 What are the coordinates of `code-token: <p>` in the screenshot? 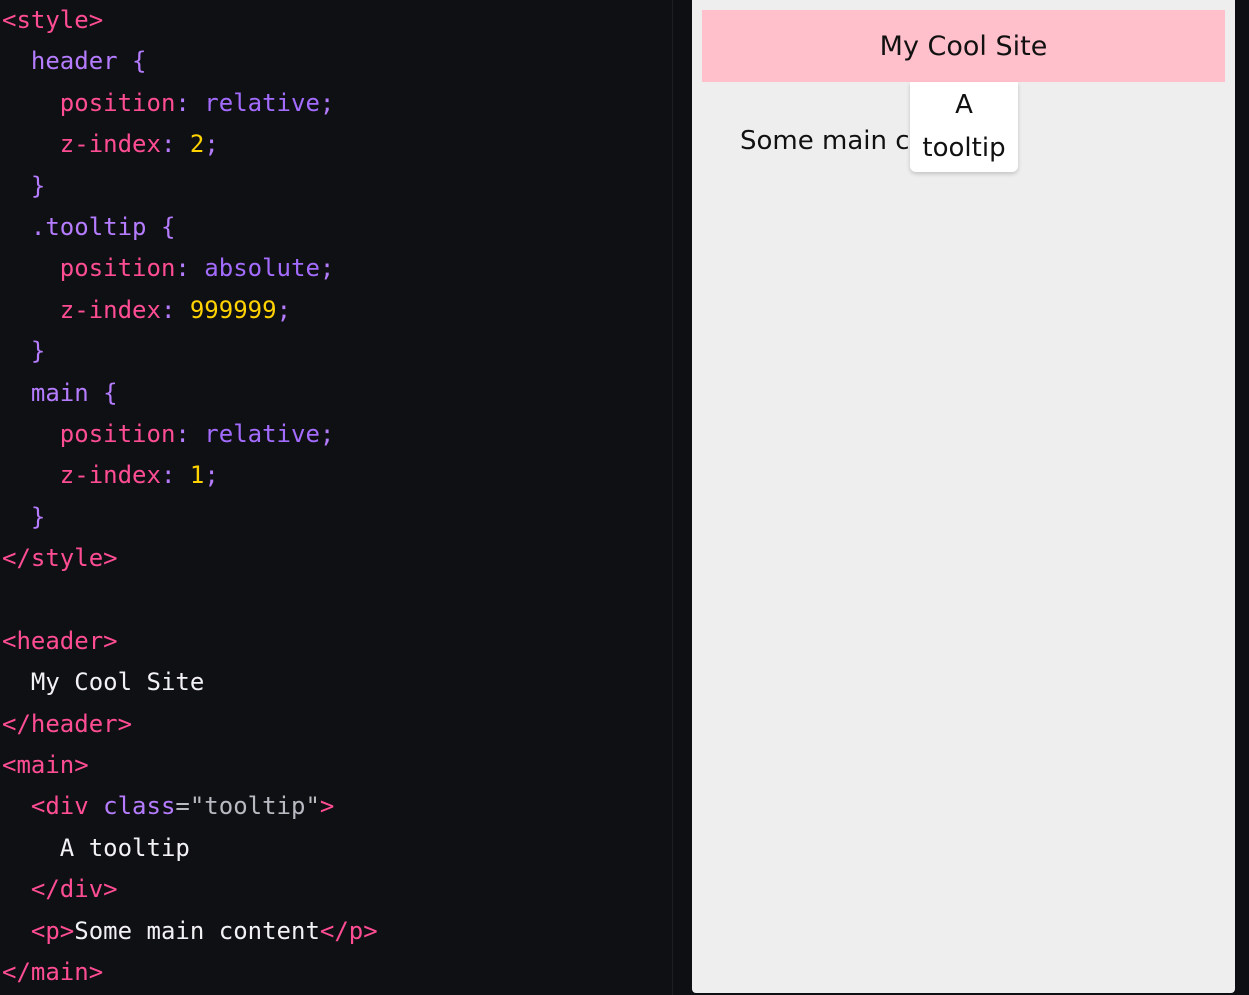 It's located at (52, 930).